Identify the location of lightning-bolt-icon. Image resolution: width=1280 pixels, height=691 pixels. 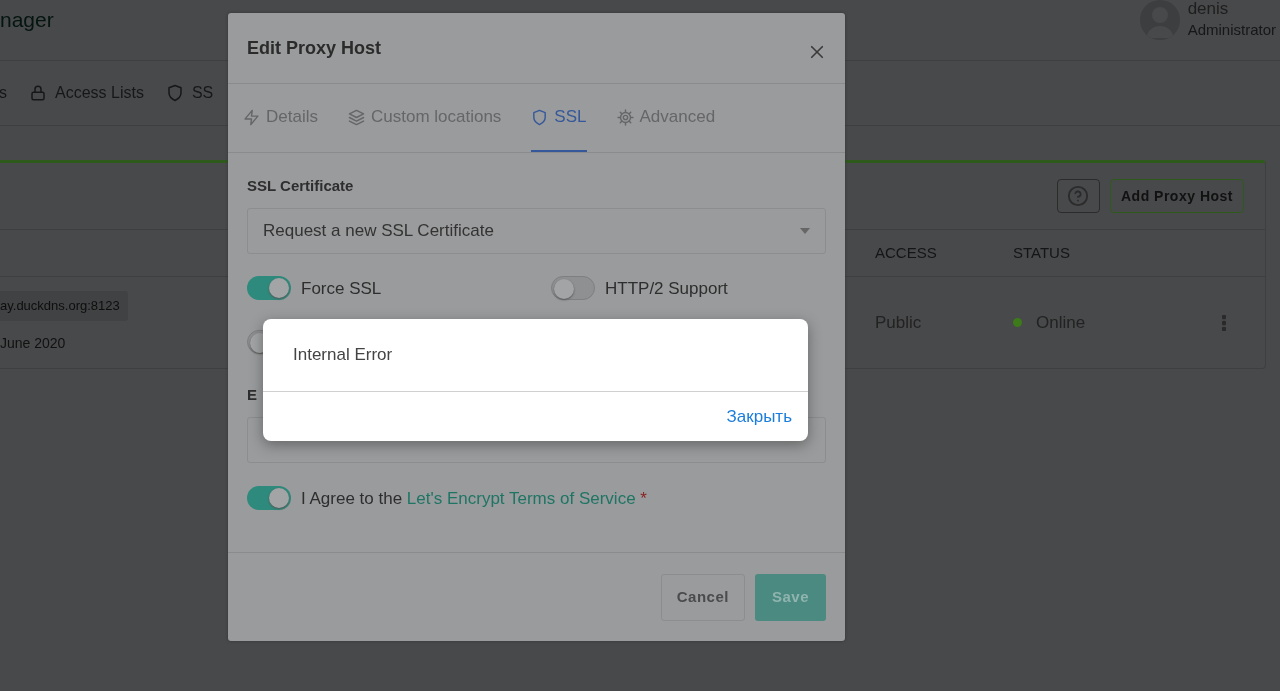
(251, 117).